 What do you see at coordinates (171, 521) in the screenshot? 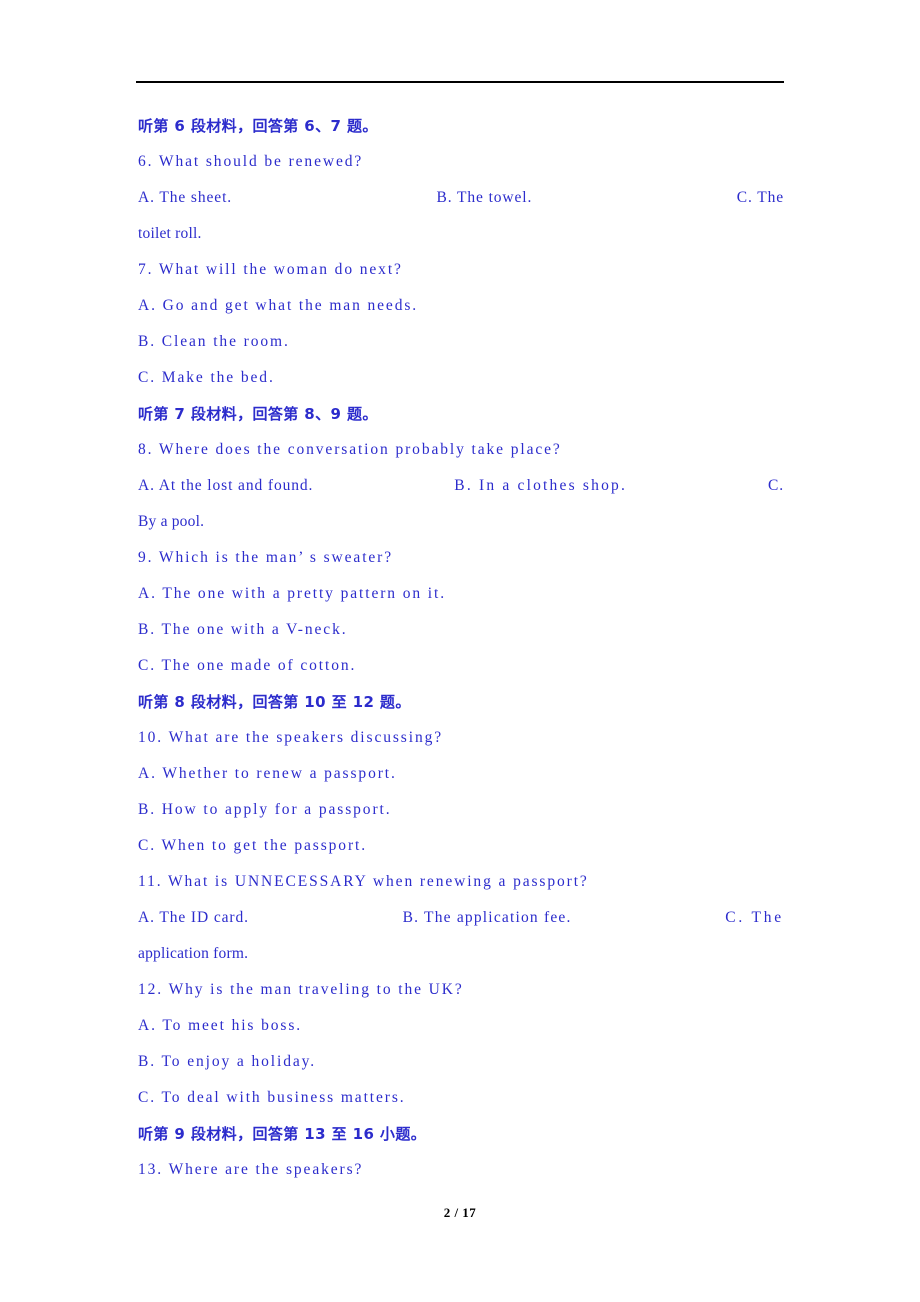
I see `choice-continuation-line: By a pool.` at bounding box center [171, 521].